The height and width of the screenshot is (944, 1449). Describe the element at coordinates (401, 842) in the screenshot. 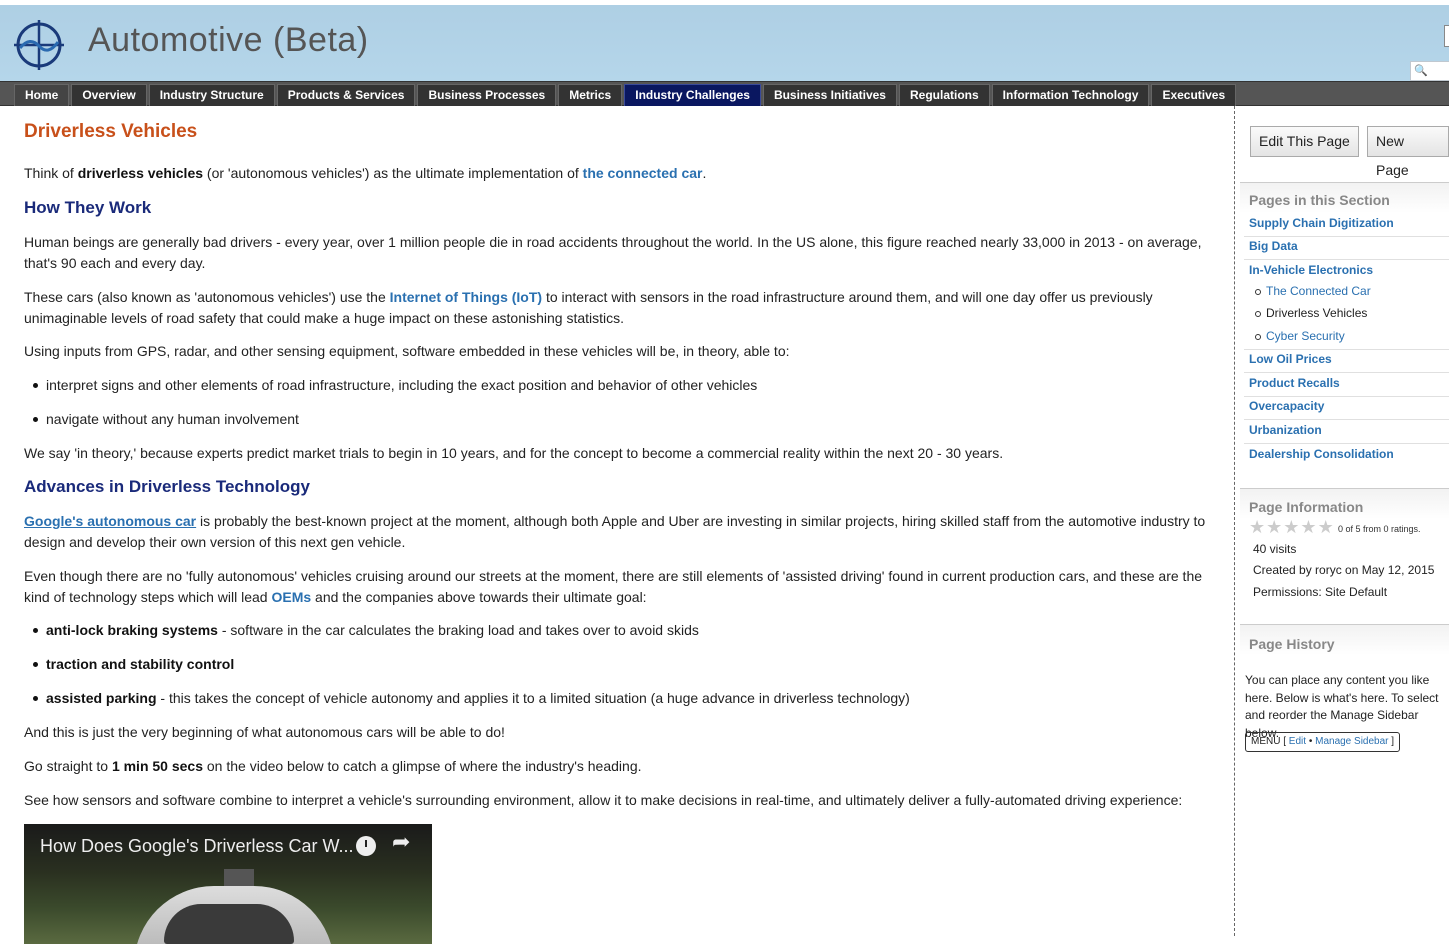

I see `share-icon: ➦` at that location.